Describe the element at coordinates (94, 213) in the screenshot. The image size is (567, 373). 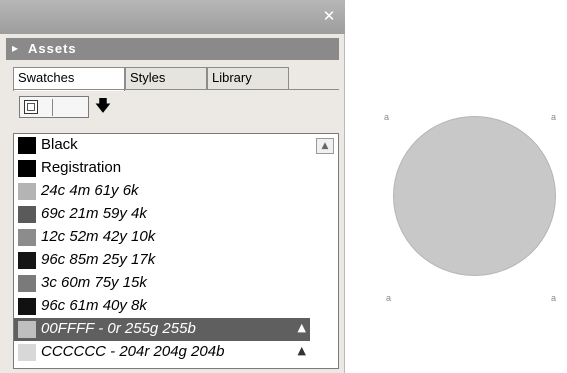
I see `swatch-label: 69c 21m 59y 4k` at that location.